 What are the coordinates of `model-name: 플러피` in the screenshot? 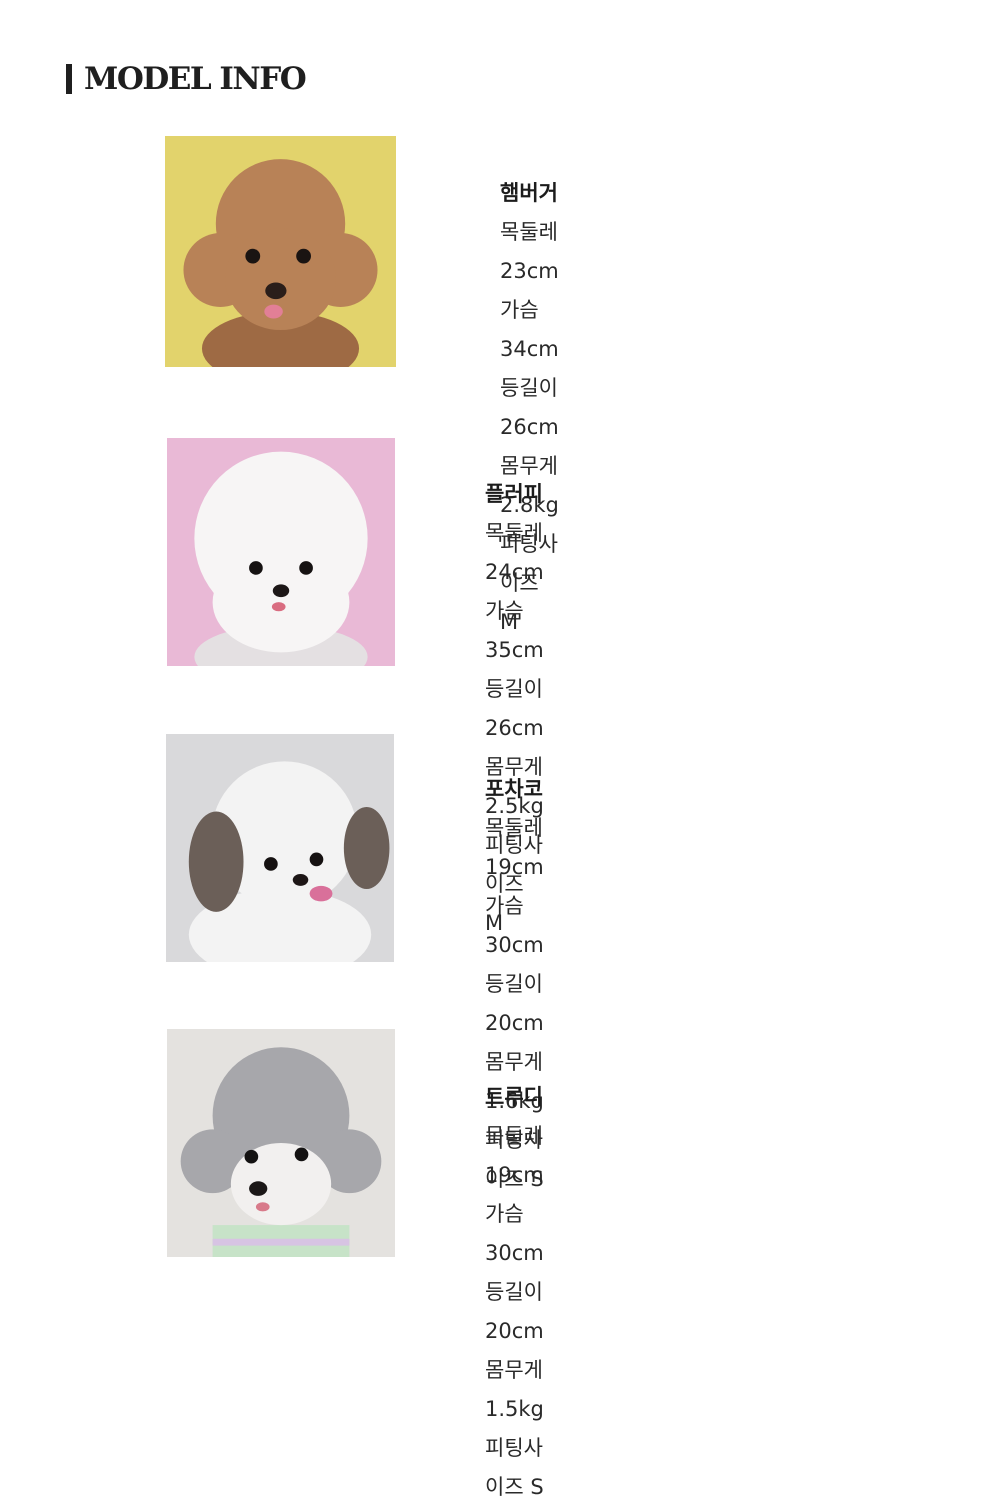 It's located at (514, 494).